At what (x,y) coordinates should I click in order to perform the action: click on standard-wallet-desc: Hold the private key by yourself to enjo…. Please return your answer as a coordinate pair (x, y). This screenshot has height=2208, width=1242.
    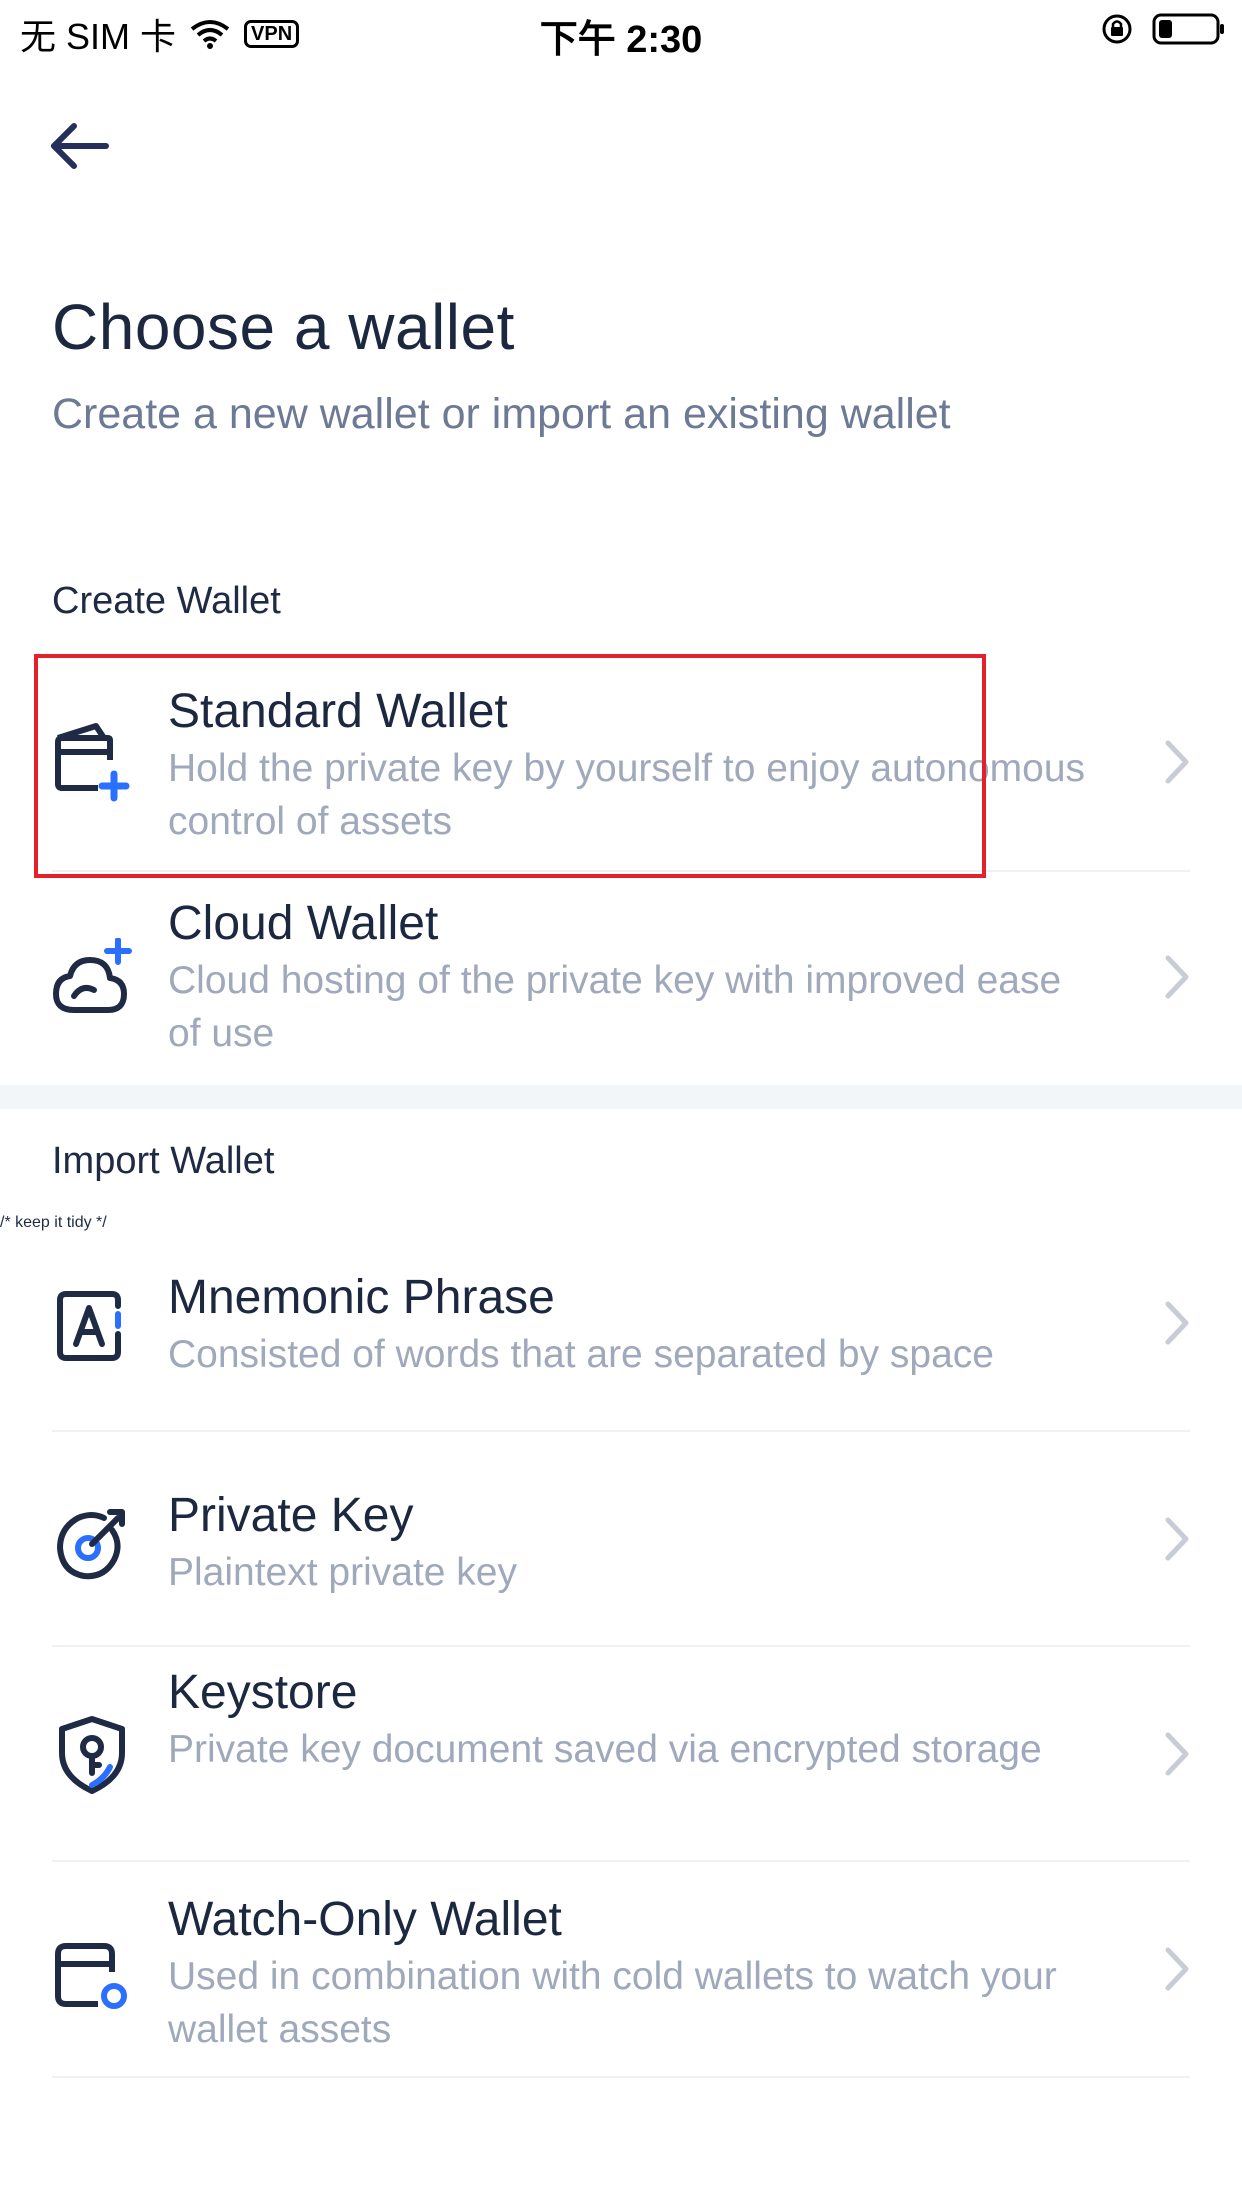
    Looking at the image, I should click on (627, 795).